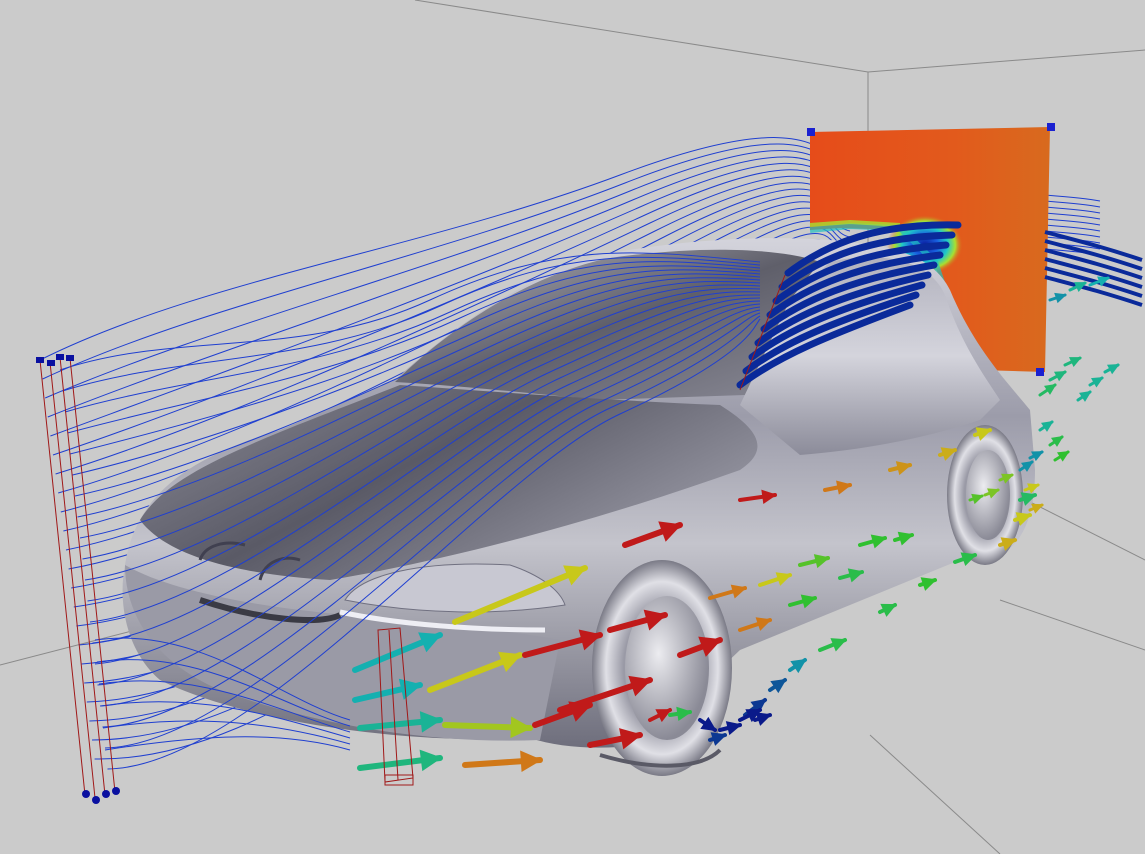 The height and width of the screenshot is (854, 1145). What do you see at coordinates (667, 668) in the screenshot?
I see `front-wheel-rim` at bounding box center [667, 668].